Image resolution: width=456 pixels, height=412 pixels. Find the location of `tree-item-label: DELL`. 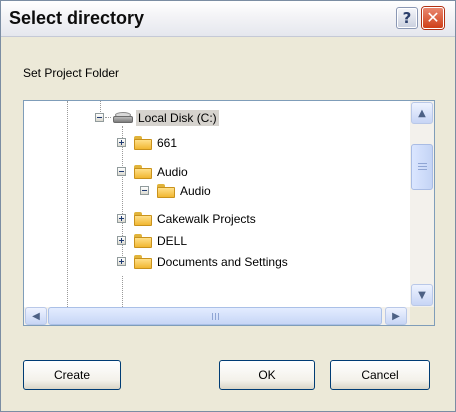

tree-item-label: DELL is located at coordinates (172, 241).